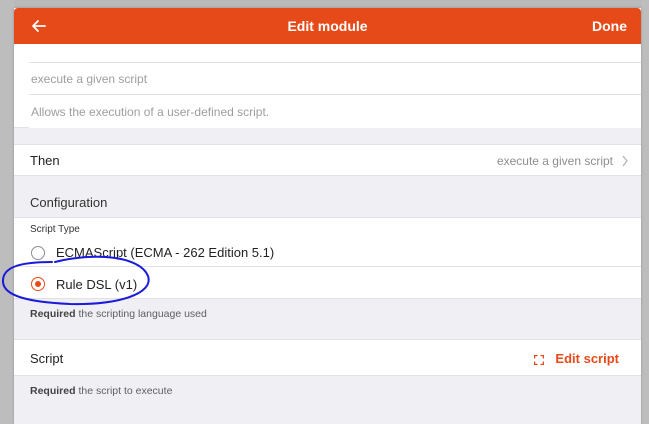  What do you see at coordinates (55, 229) in the screenshot?
I see `script-type-label: Script Type` at bounding box center [55, 229].